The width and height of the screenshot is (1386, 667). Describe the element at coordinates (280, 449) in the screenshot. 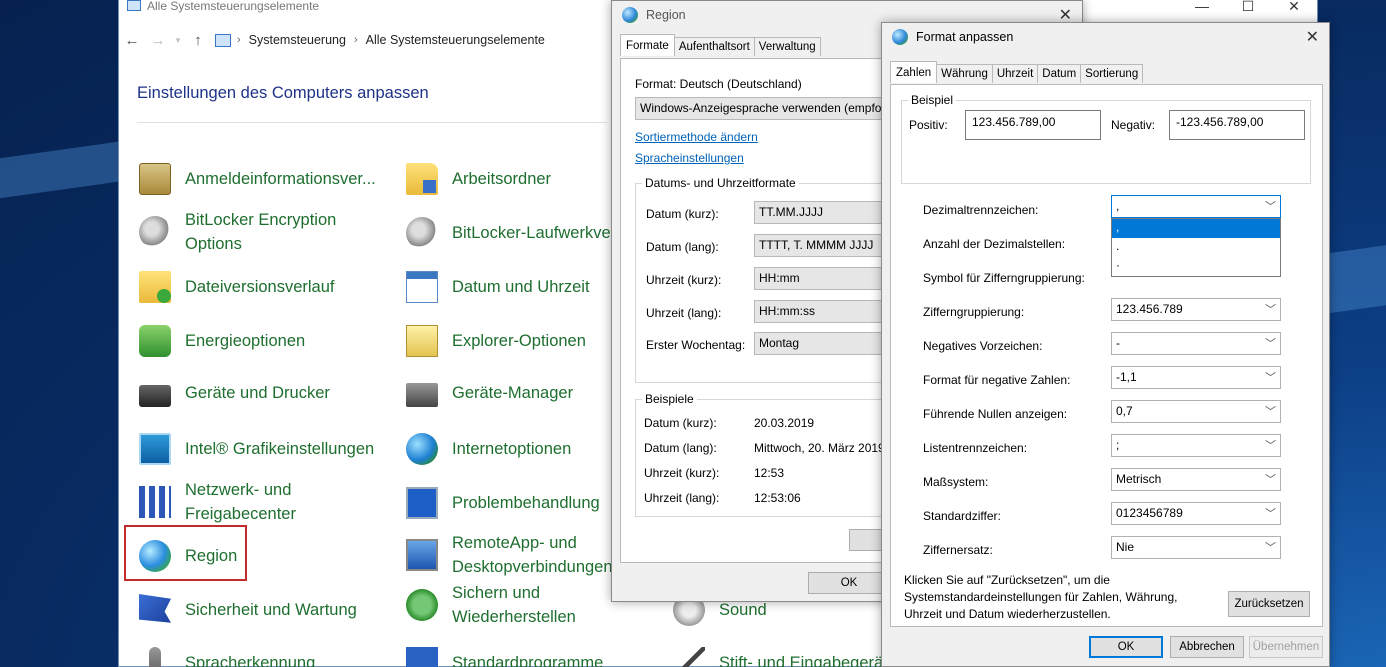

I see `cp-item-label: Intel® Grafikeinstellungen` at that location.